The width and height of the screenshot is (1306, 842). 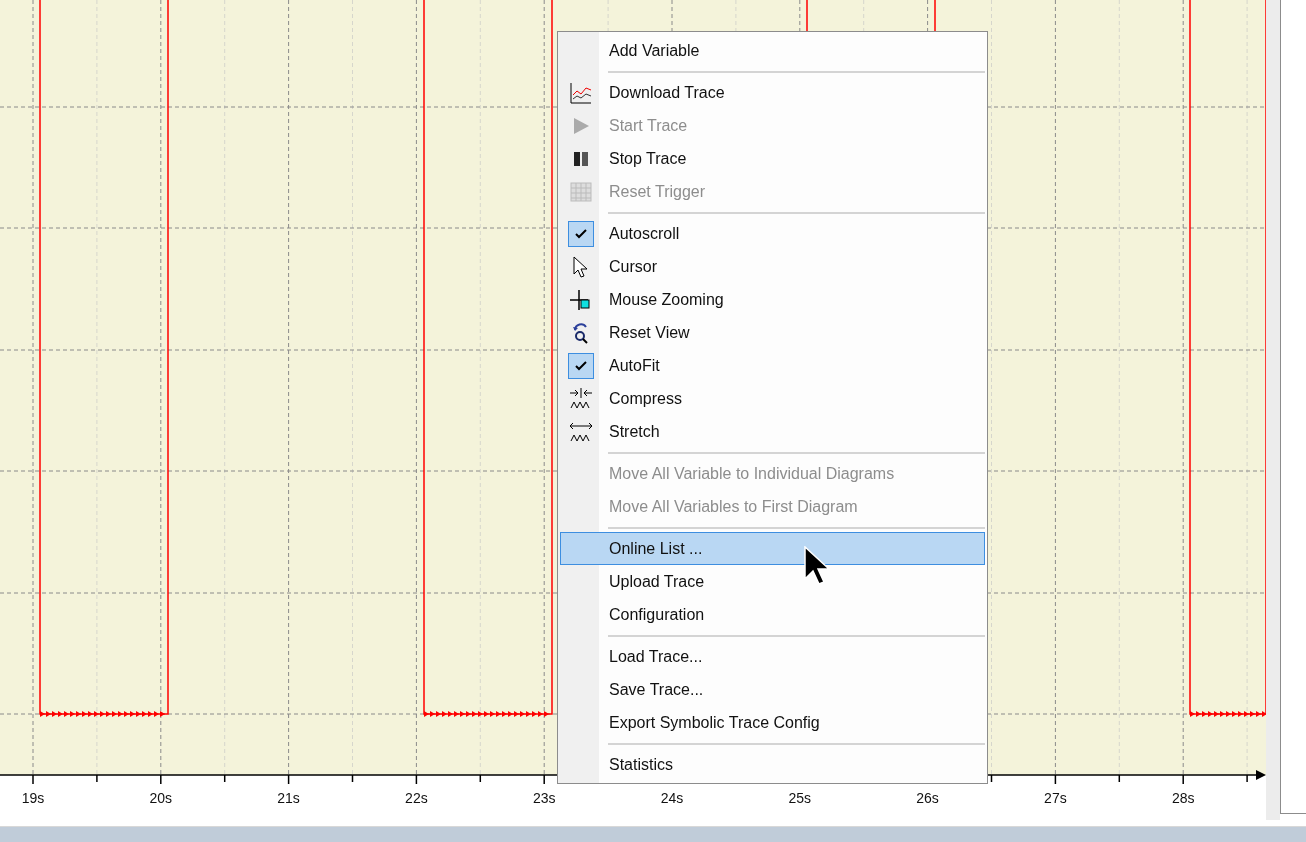 I want to click on scrollbar, so click(x=1273, y=410).